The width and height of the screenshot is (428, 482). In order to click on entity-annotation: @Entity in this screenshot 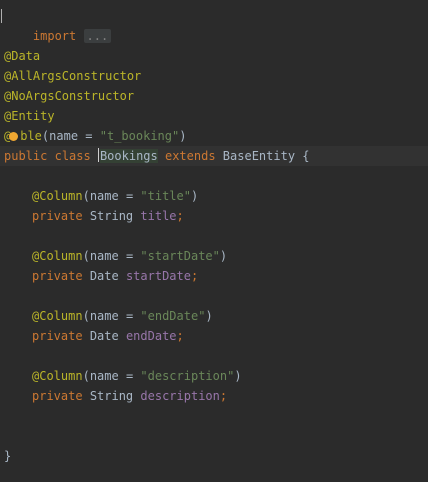, I will do `click(29, 116)`.